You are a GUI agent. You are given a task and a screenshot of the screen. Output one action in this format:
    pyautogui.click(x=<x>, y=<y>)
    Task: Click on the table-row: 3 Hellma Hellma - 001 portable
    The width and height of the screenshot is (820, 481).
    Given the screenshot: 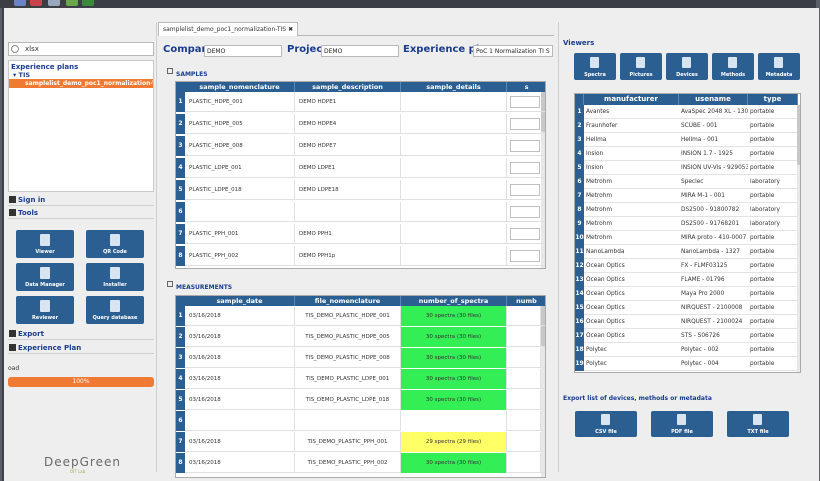 What is the action you would take?
    pyautogui.click(x=686, y=140)
    